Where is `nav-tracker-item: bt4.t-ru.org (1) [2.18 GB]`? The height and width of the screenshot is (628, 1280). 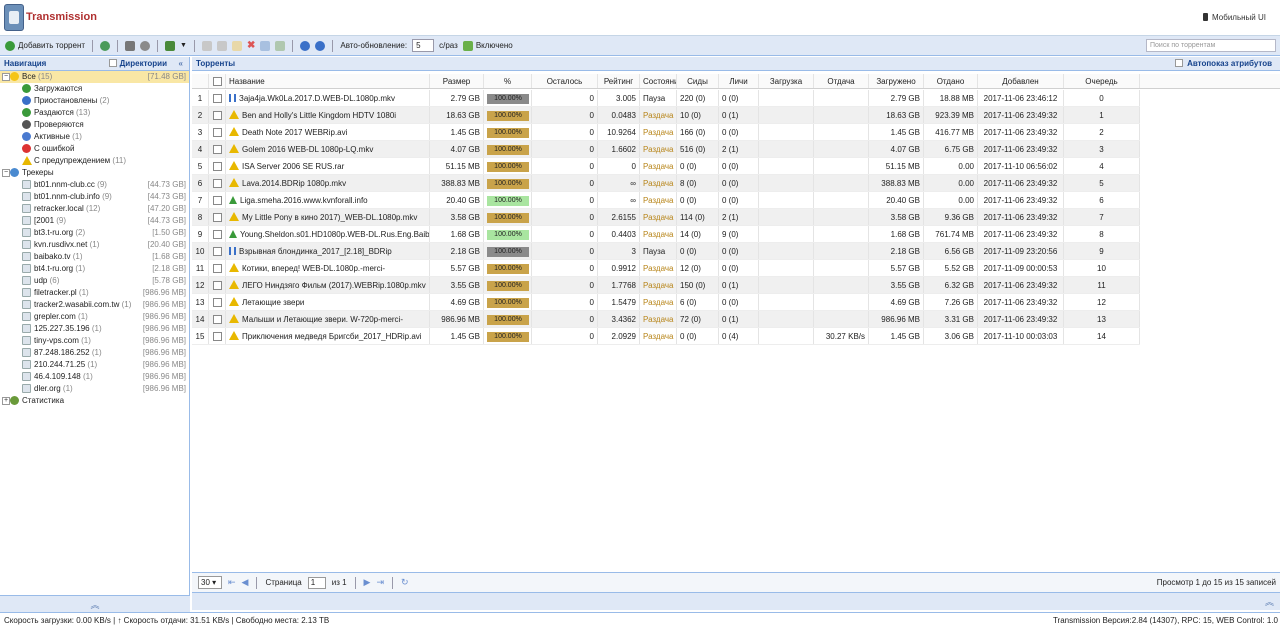 nav-tracker-item: bt4.t-ru.org (1) [2.18 GB] is located at coordinates (94, 269).